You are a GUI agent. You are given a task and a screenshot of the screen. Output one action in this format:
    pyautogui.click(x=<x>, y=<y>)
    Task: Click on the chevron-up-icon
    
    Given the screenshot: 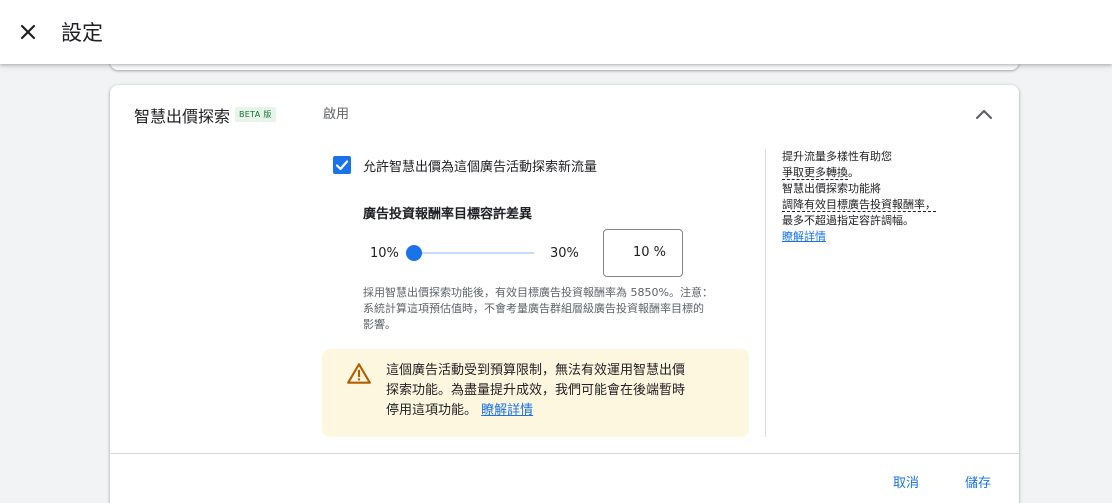 What is the action you would take?
    pyautogui.click(x=984, y=115)
    